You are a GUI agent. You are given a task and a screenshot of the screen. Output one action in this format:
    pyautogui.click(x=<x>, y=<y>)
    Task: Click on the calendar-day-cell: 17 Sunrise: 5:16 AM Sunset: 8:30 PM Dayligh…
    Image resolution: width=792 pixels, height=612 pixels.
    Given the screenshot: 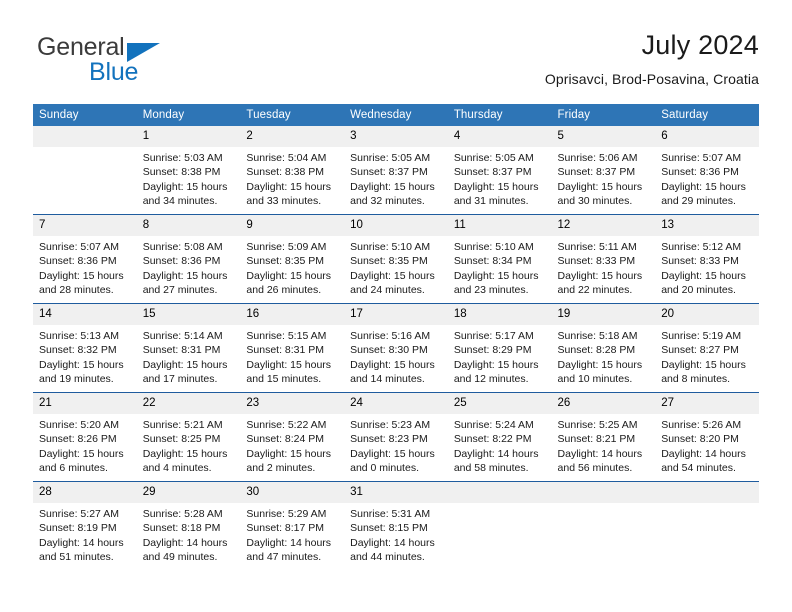 What is the action you would take?
    pyautogui.click(x=396, y=348)
    